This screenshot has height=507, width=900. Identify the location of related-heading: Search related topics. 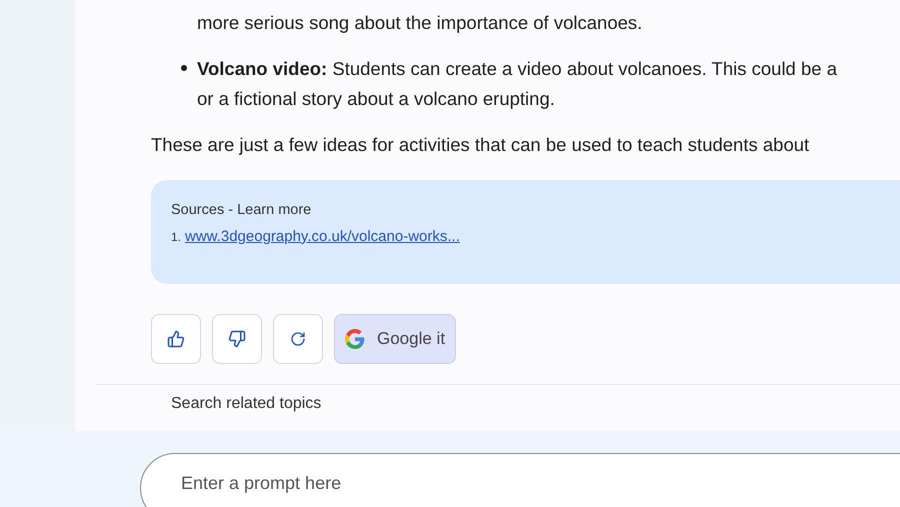
(246, 404).